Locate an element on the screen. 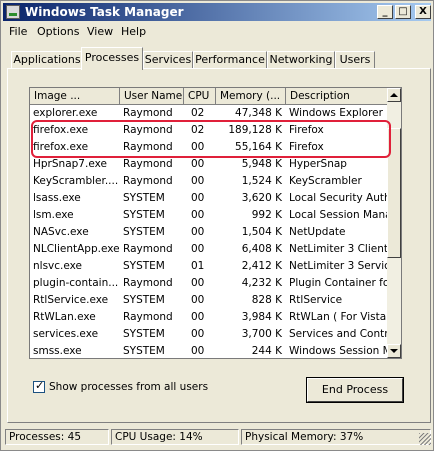 The image size is (436, 453). cell-image-name: RtlService.exe is located at coordinates (71, 300).